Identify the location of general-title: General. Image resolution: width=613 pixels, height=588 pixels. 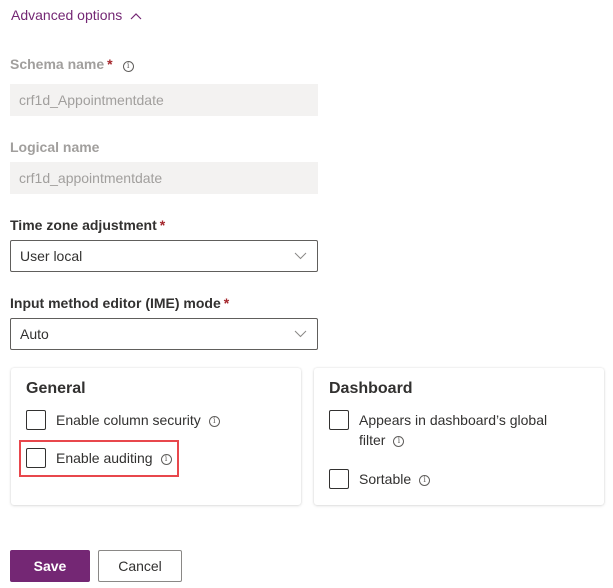
(56, 388).